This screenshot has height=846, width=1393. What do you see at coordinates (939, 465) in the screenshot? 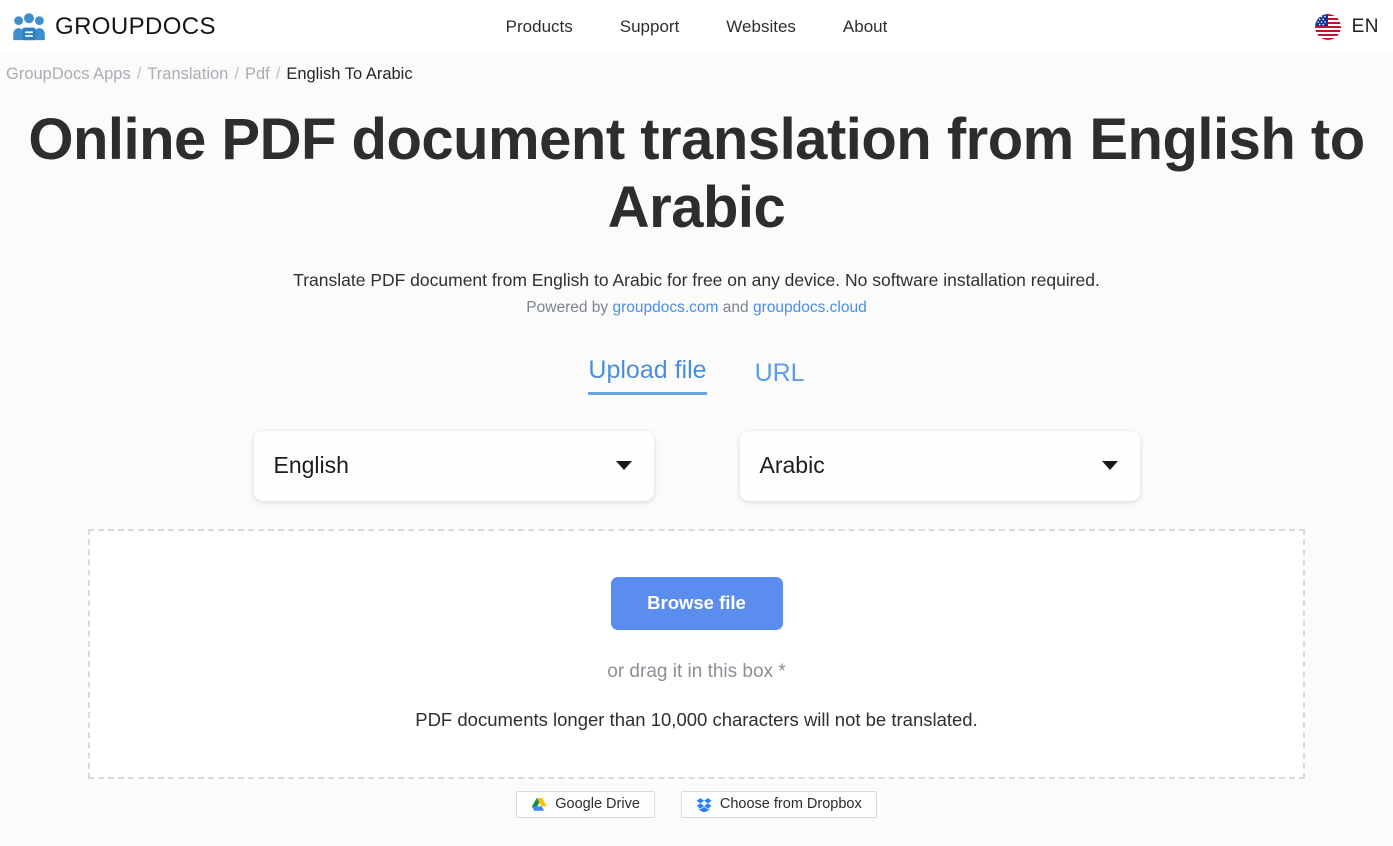
I see `target-language-select: Arabic` at bounding box center [939, 465].